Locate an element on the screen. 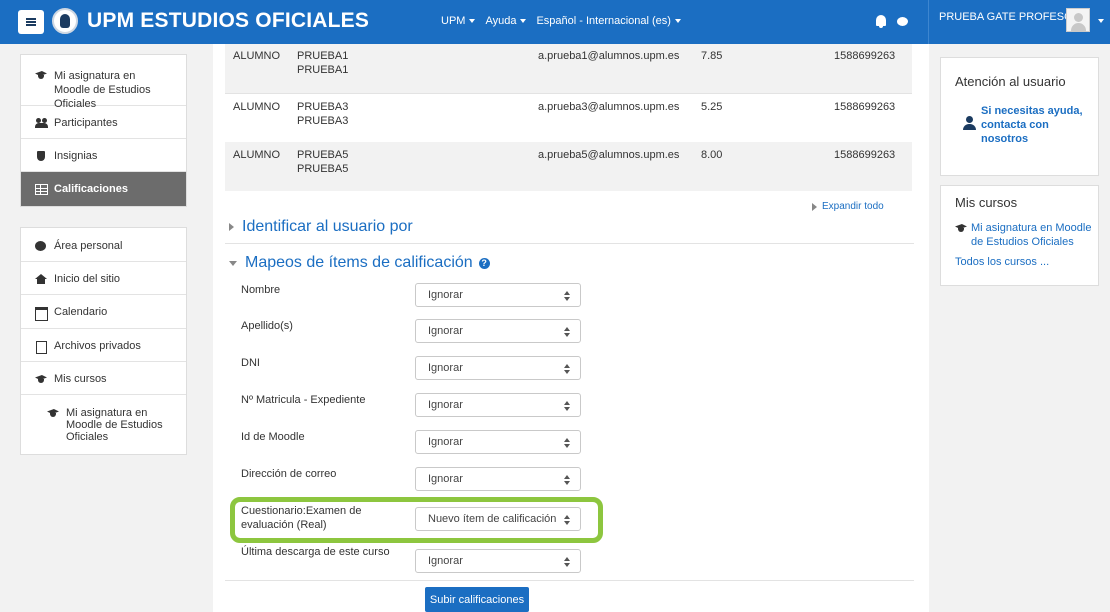 The width and height of the screenshot is (1110, 612). mapping-label: DNI is located at coordinates (250, 363).